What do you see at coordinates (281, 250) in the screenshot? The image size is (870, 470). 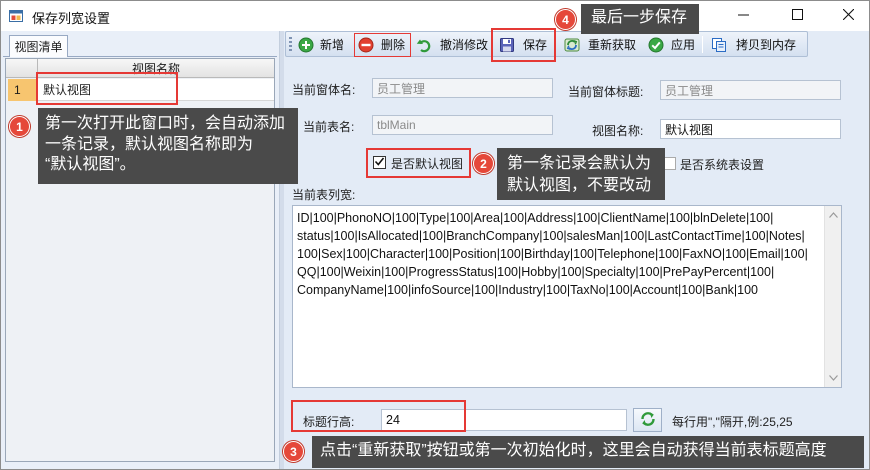 I see `panel-splitter` at bounding box center [281, 250].